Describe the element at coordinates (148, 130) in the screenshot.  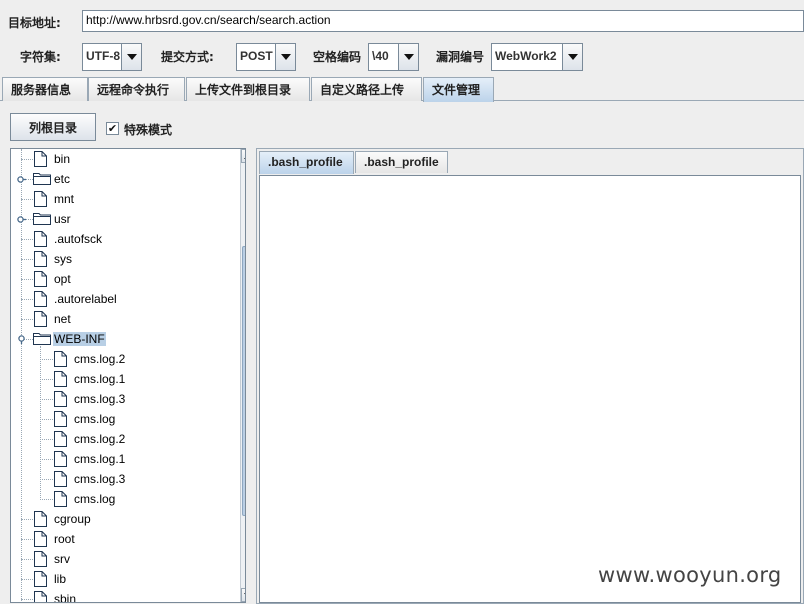
I see `special-mode-label: 特殊模式` at that location.